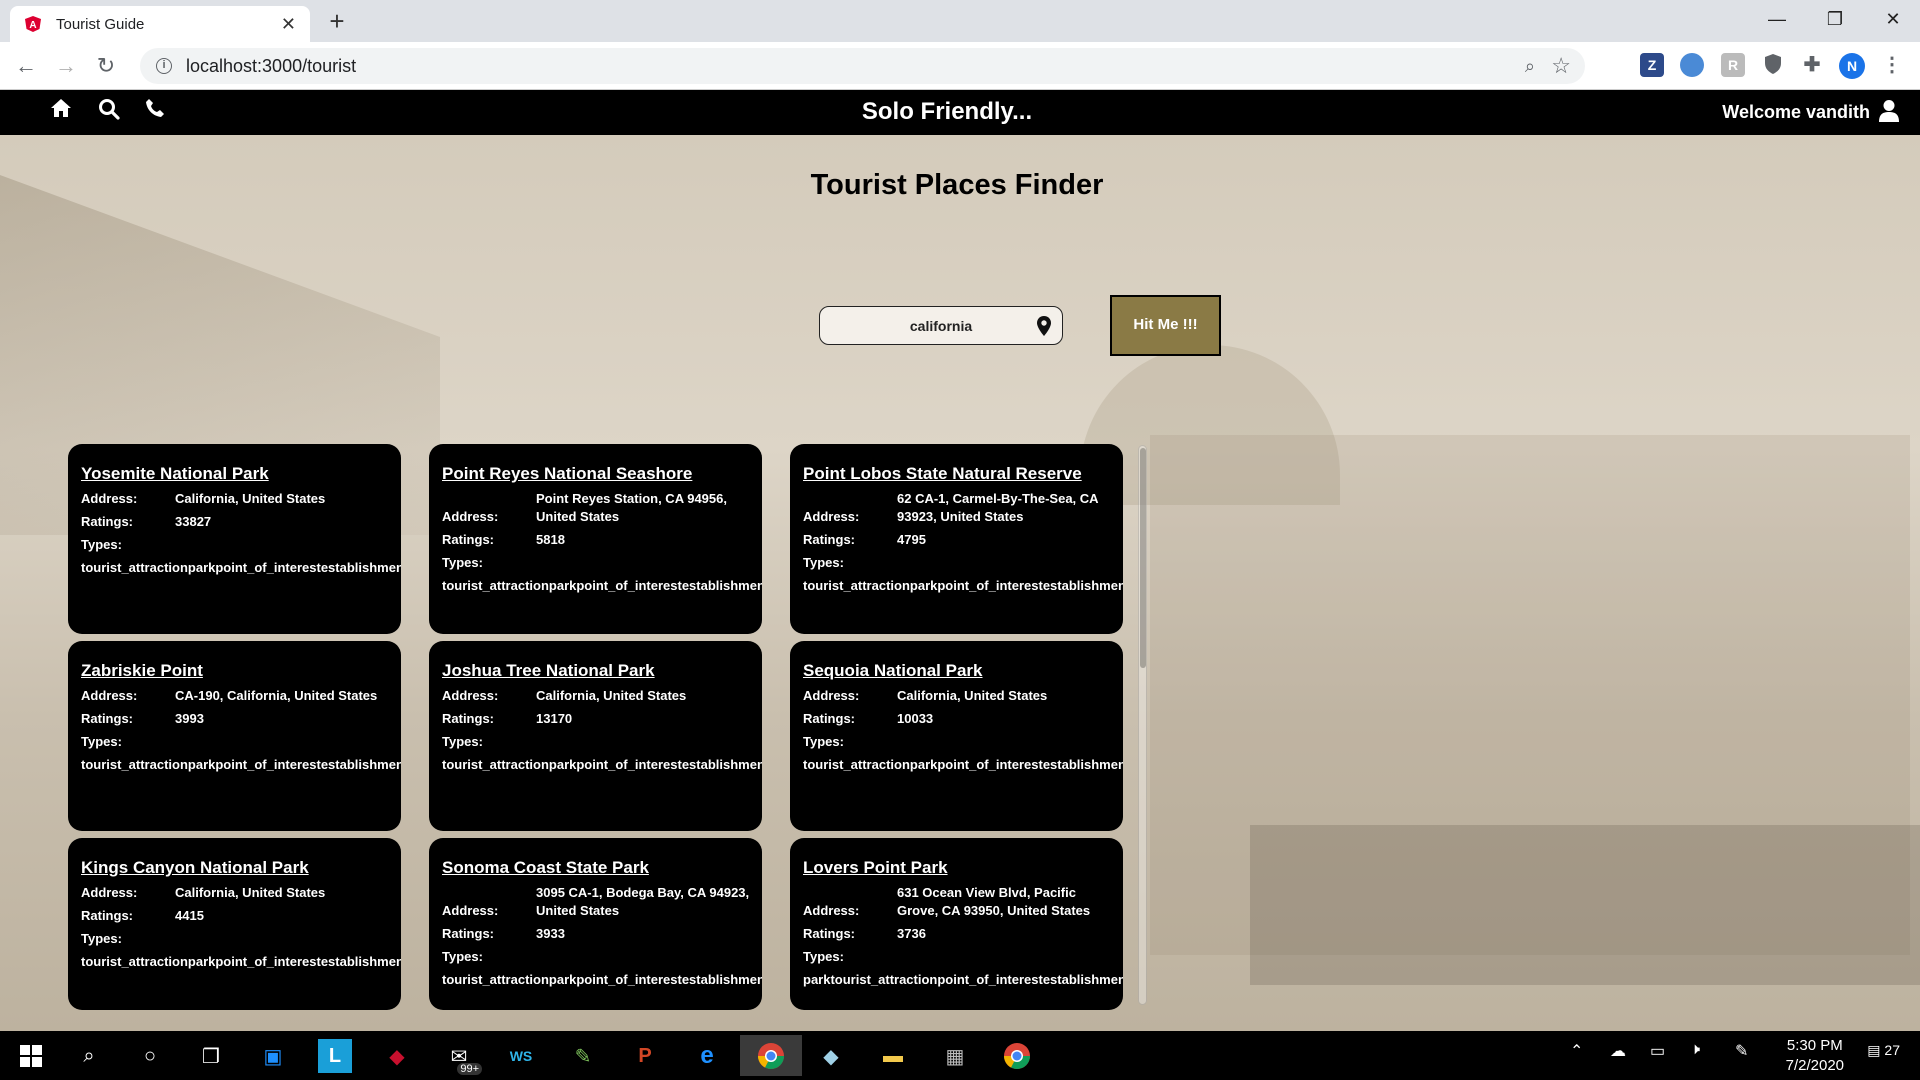 The height and width of the screenshot is (1080, 1920). What do you see at coordinates (106, 66) in the screenshot?
I see `reload-icon: ↻` at bounding box center [106, 66].